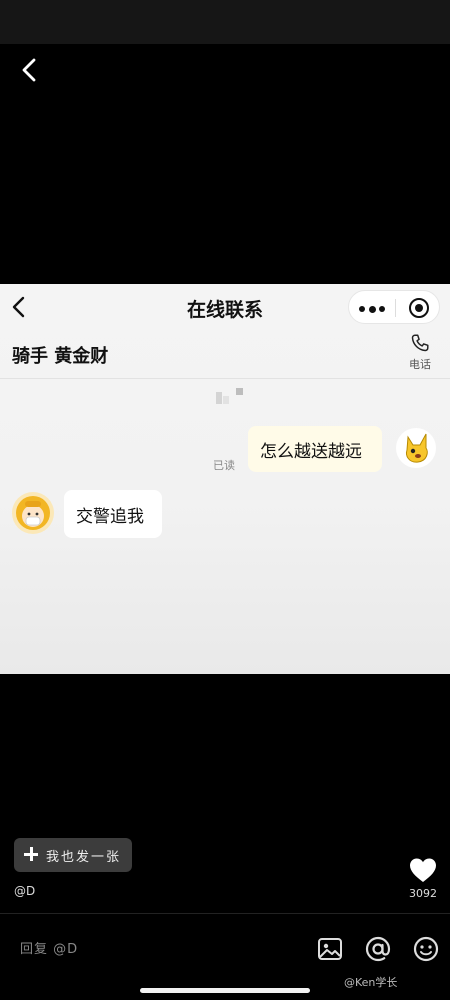  I want to click on post-image-button: 我也发一张, so click(73, 855).